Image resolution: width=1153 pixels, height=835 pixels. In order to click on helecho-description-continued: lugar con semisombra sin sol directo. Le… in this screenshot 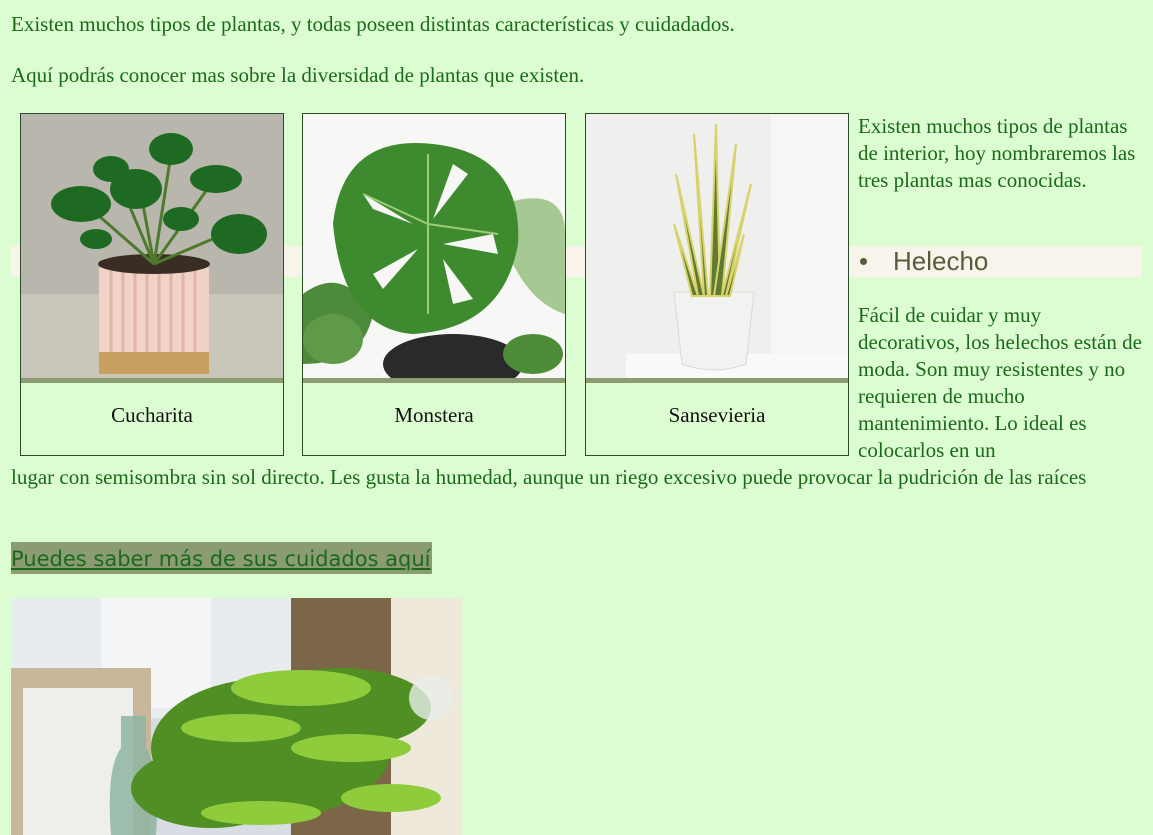, I will do `click(549, 477)`.